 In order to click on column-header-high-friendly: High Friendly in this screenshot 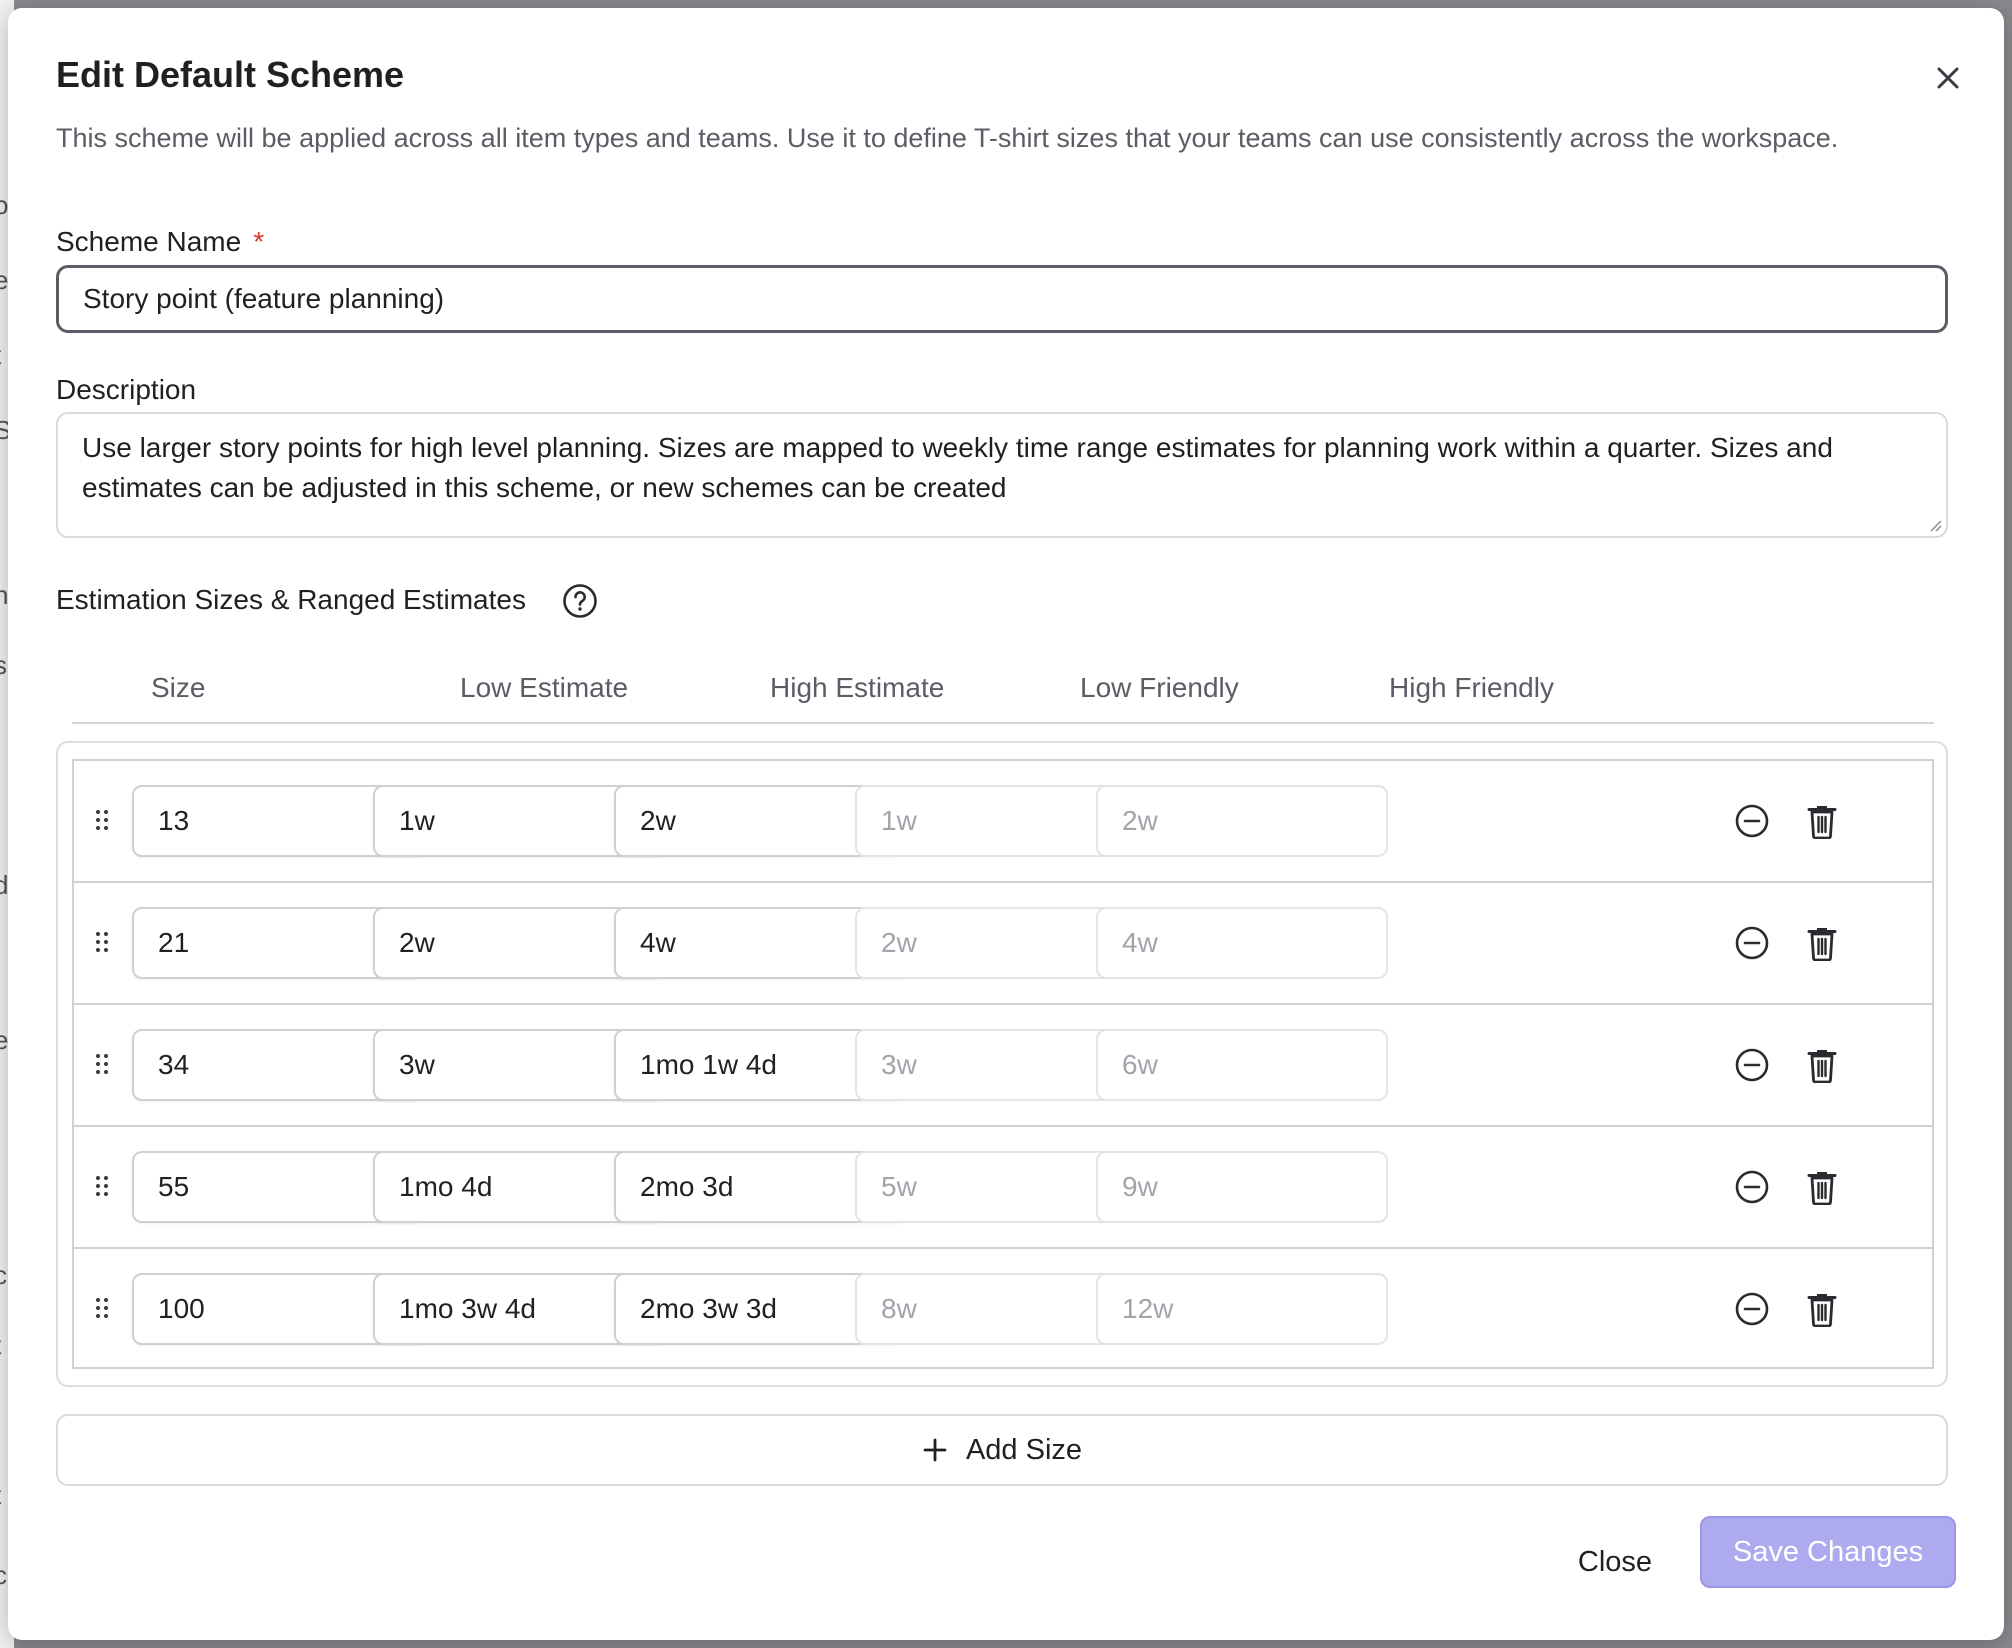, I will do `click(1471, 687)`.